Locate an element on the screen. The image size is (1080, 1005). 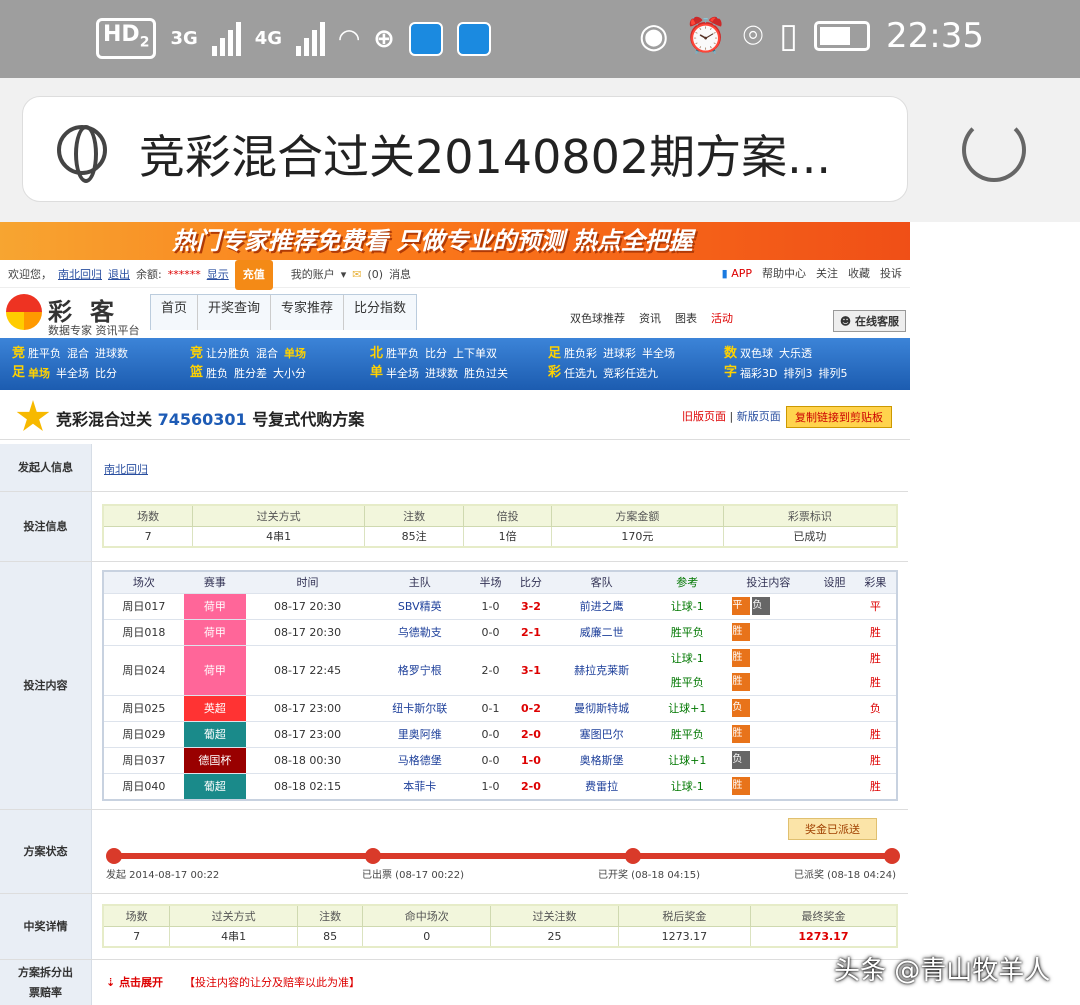
cell-score: 1-0 is located at coordinates (530, 760).